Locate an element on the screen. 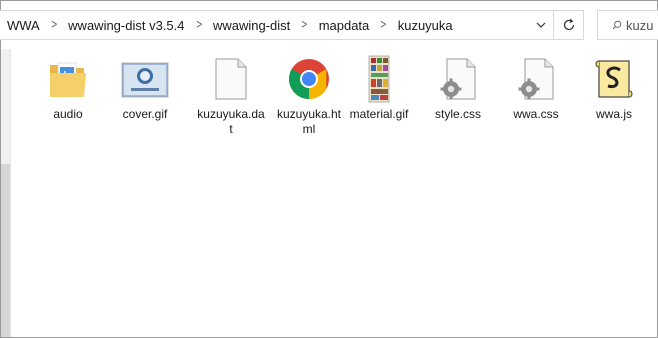 Image resolution: width=658 pixels, height=338 pixels. refresh-button is located at coordinates (569, 25).